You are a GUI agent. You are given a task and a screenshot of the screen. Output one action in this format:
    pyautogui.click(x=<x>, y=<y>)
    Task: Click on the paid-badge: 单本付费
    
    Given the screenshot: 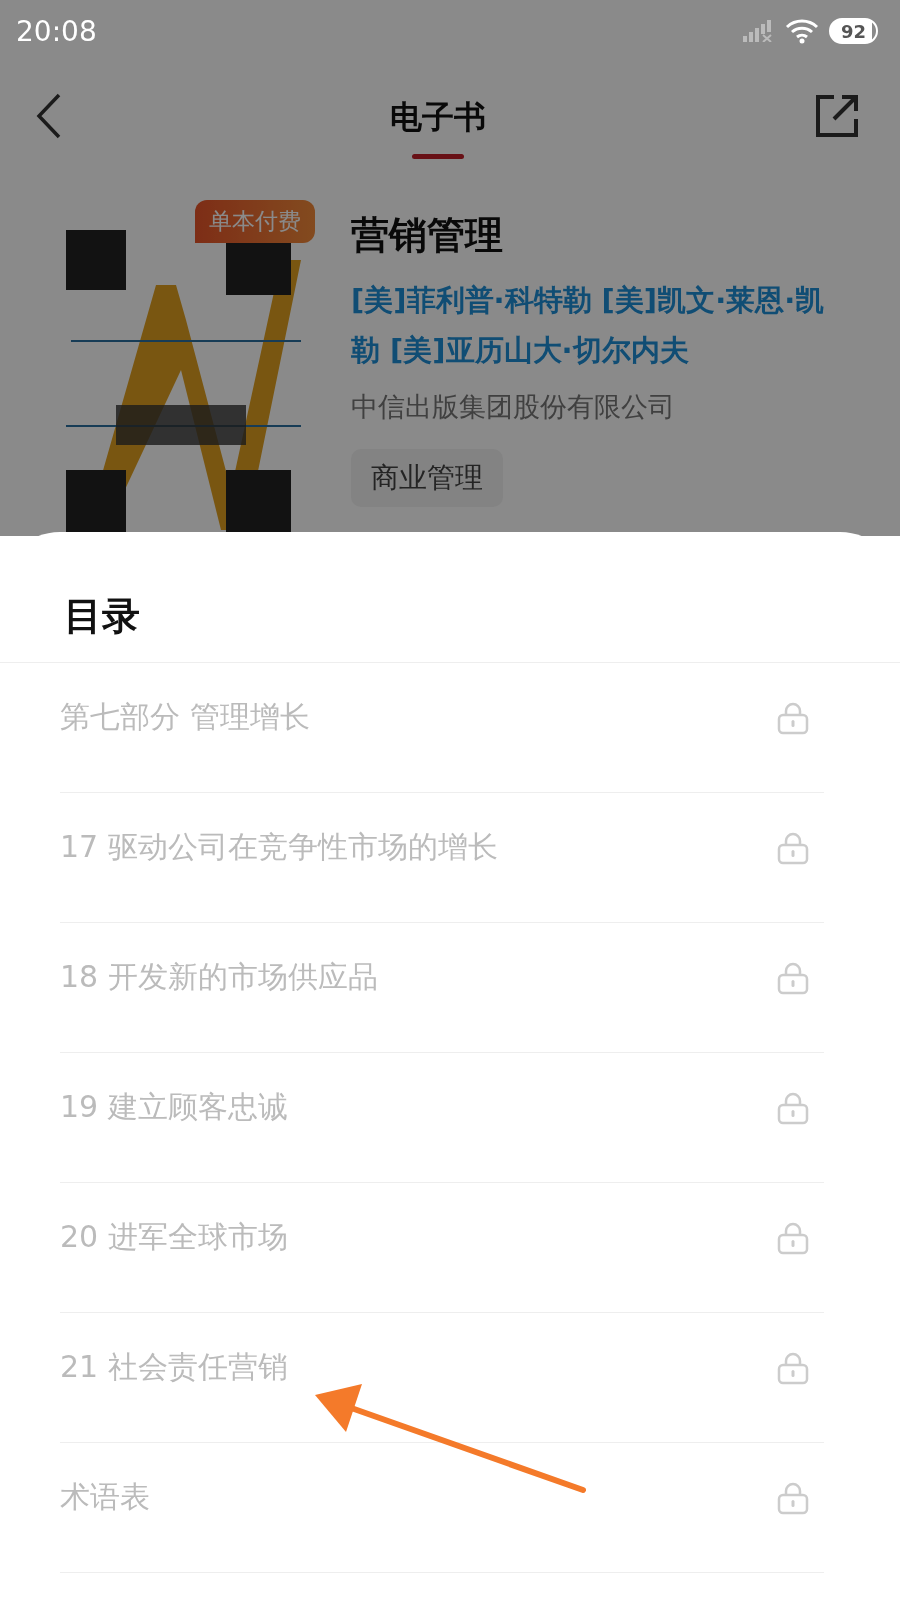 What is the action you would take?
    pyautogui.click(x=255, y=221)
    